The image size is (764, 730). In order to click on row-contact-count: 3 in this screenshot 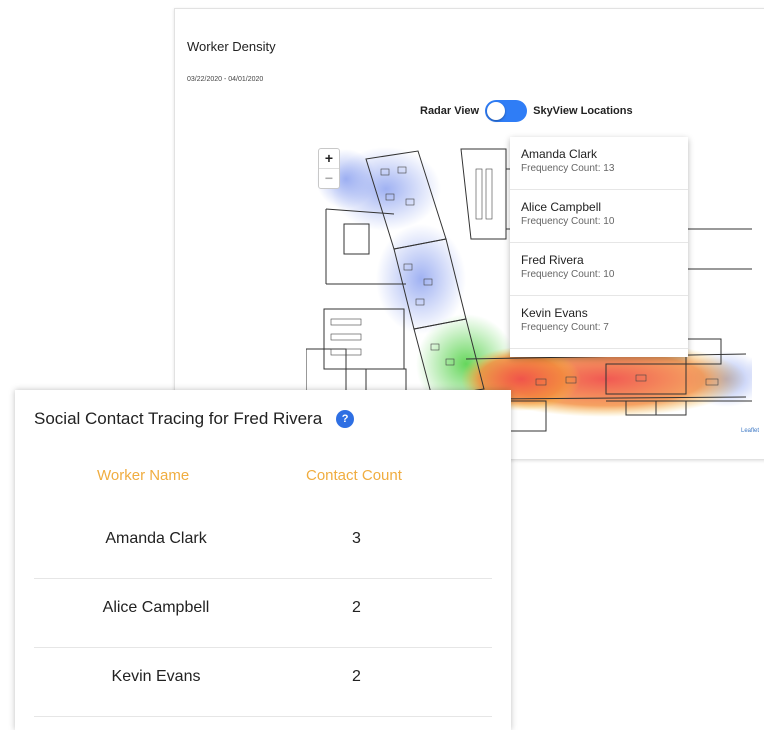, I will do `click(356, 538)`.